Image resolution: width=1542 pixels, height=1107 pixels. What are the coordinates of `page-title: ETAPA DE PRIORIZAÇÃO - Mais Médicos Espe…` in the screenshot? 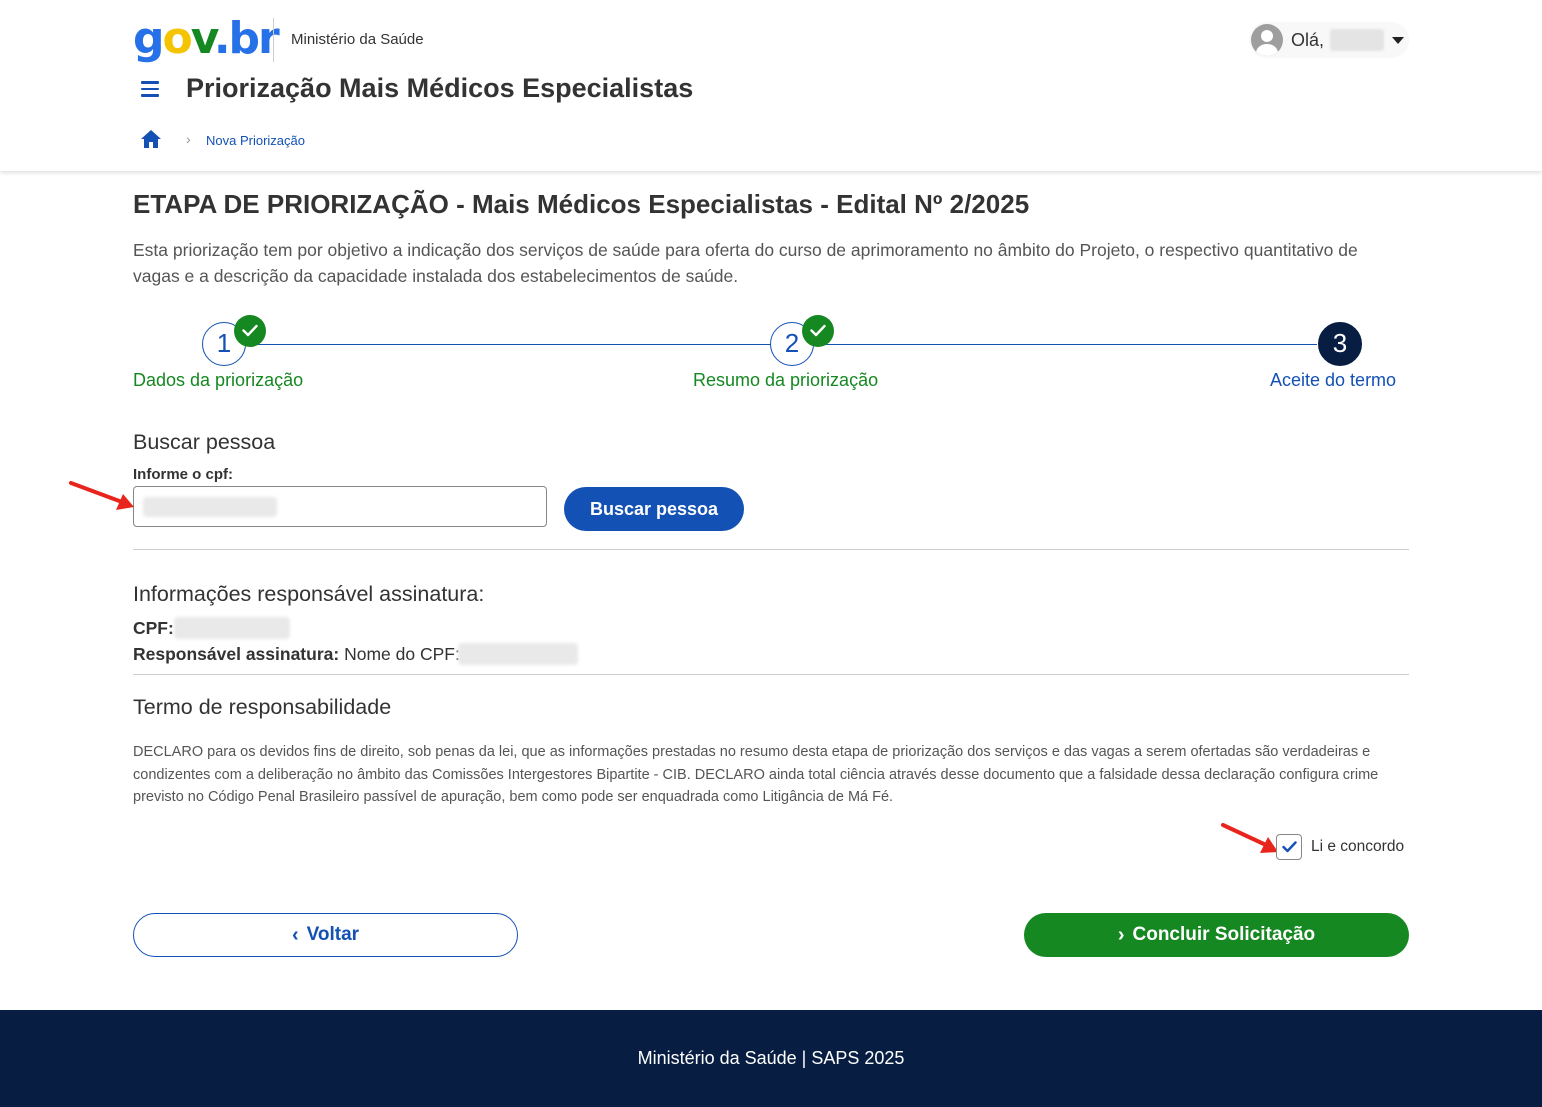 It's located at (581, 204).